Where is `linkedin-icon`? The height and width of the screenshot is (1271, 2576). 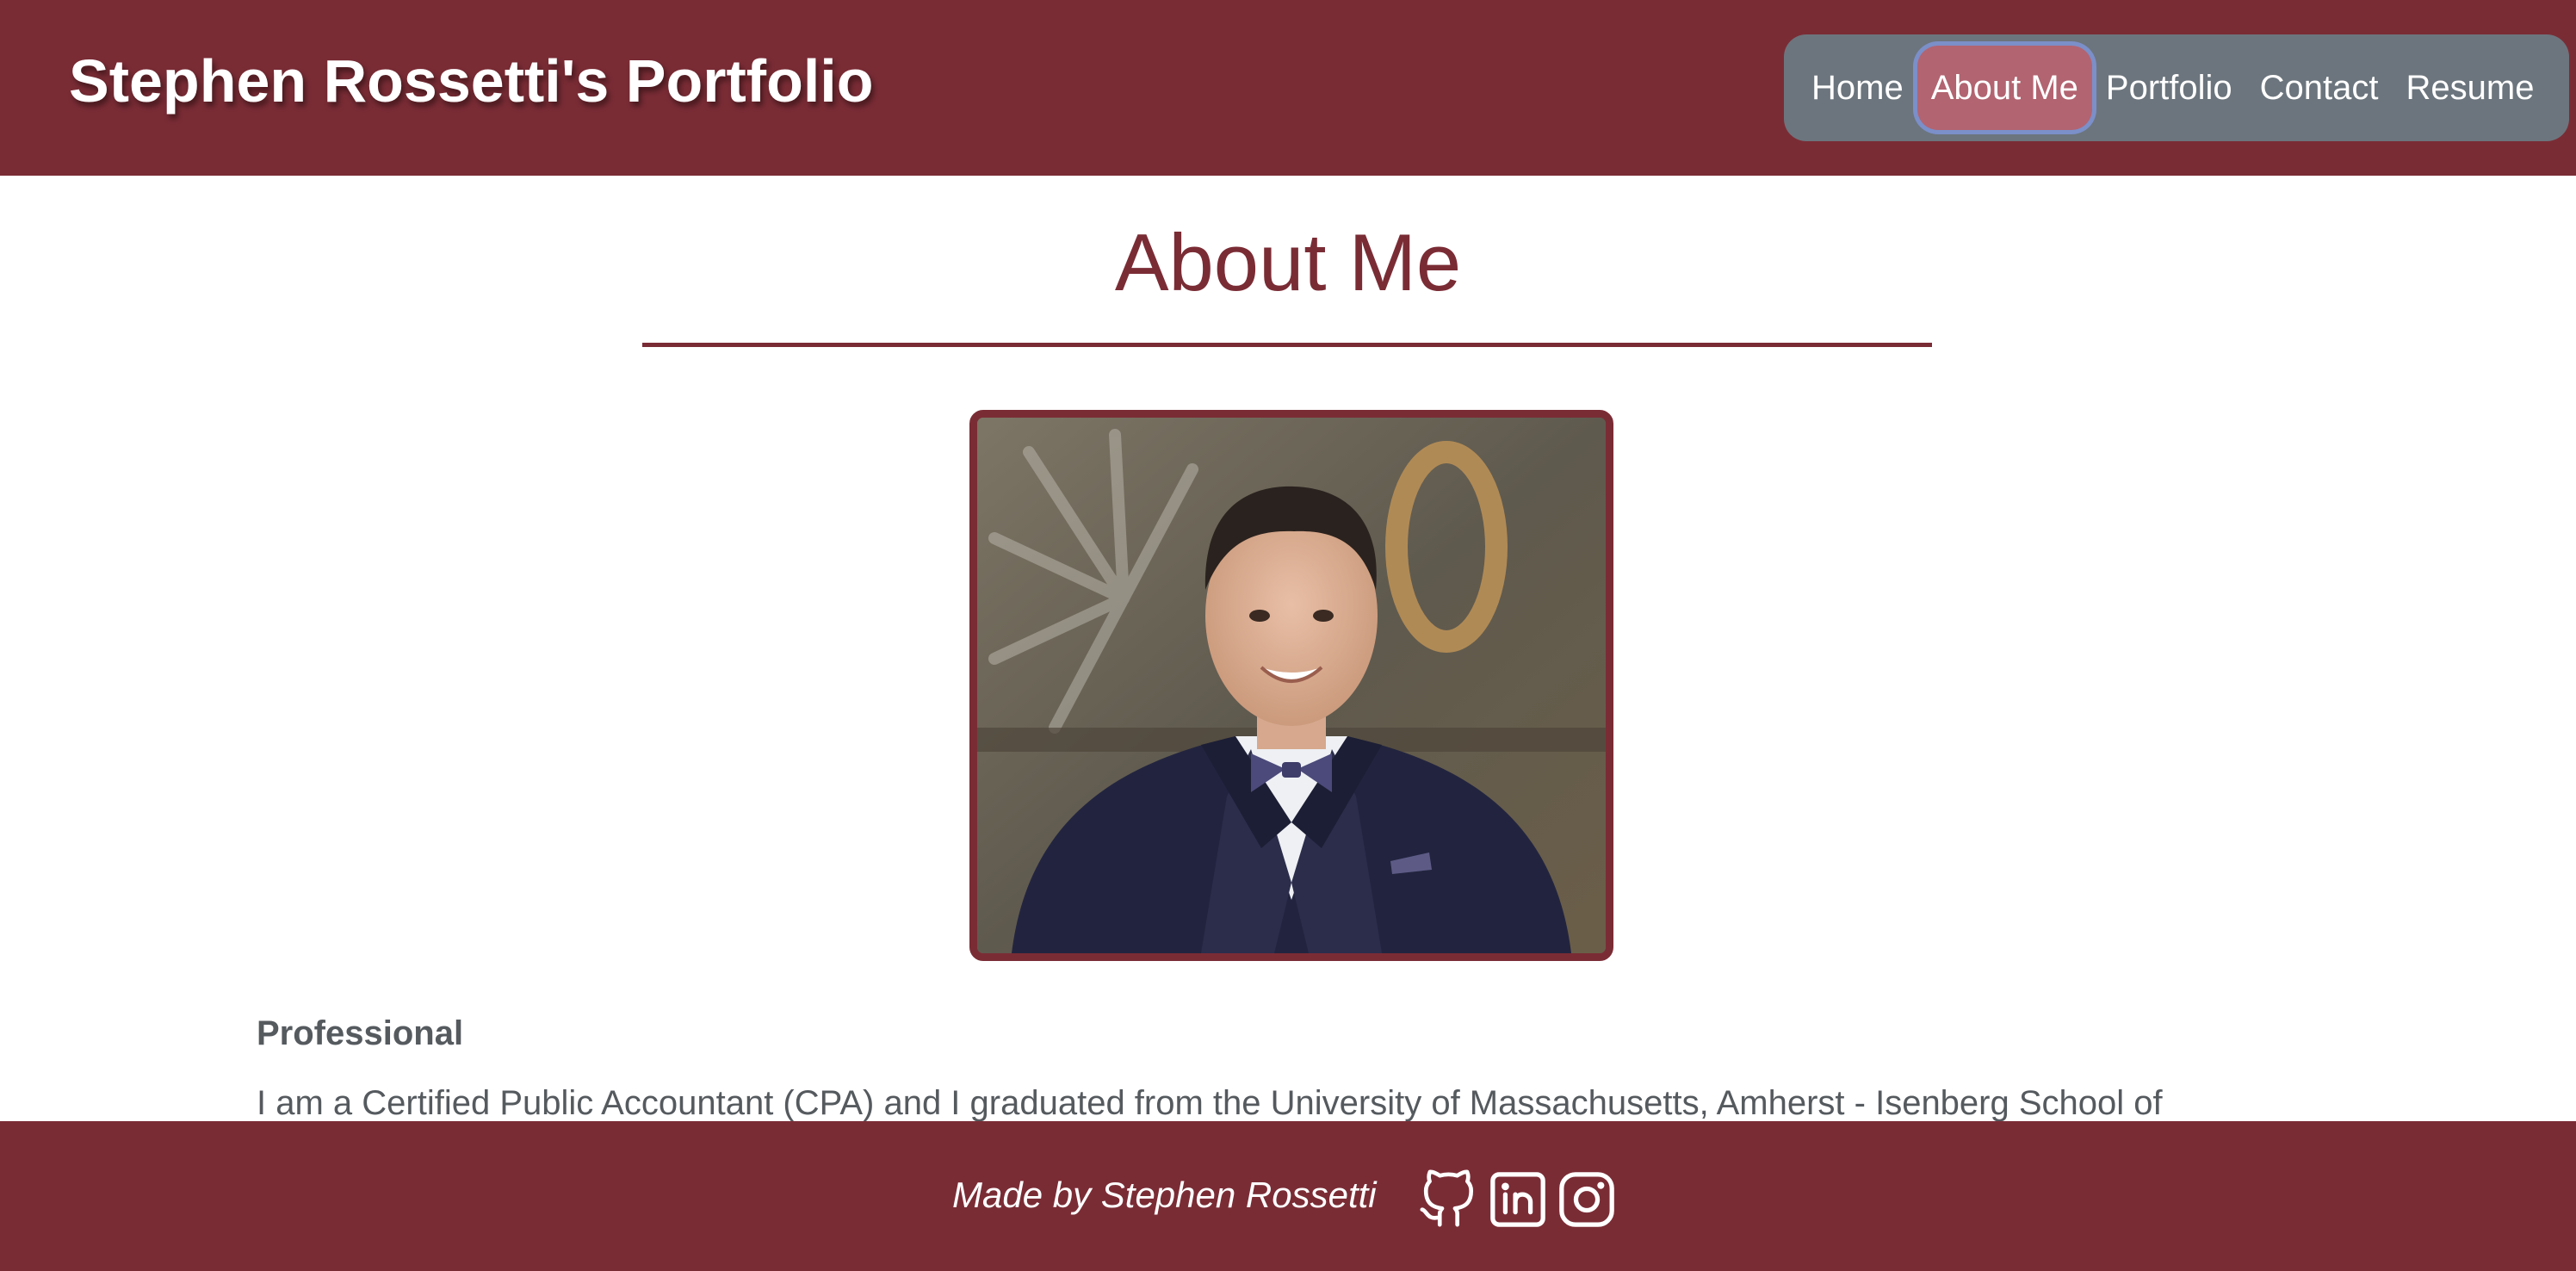
linkedin-icon is located at coordinates (1518, 1199).